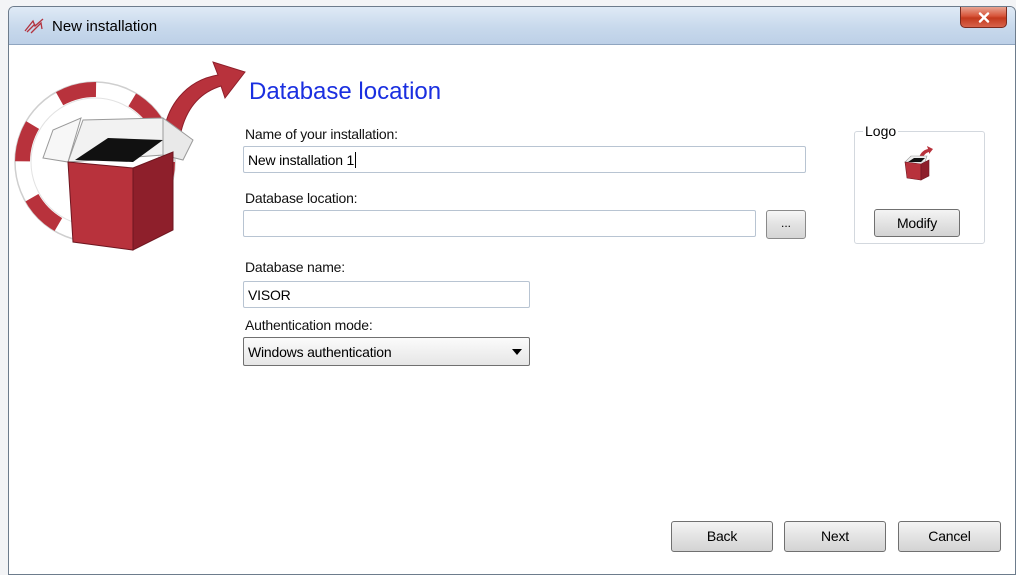 The width and height of the screenshot is (1016, 575). I want to click on installation-name-value: New installation 1, so click(301, 160).